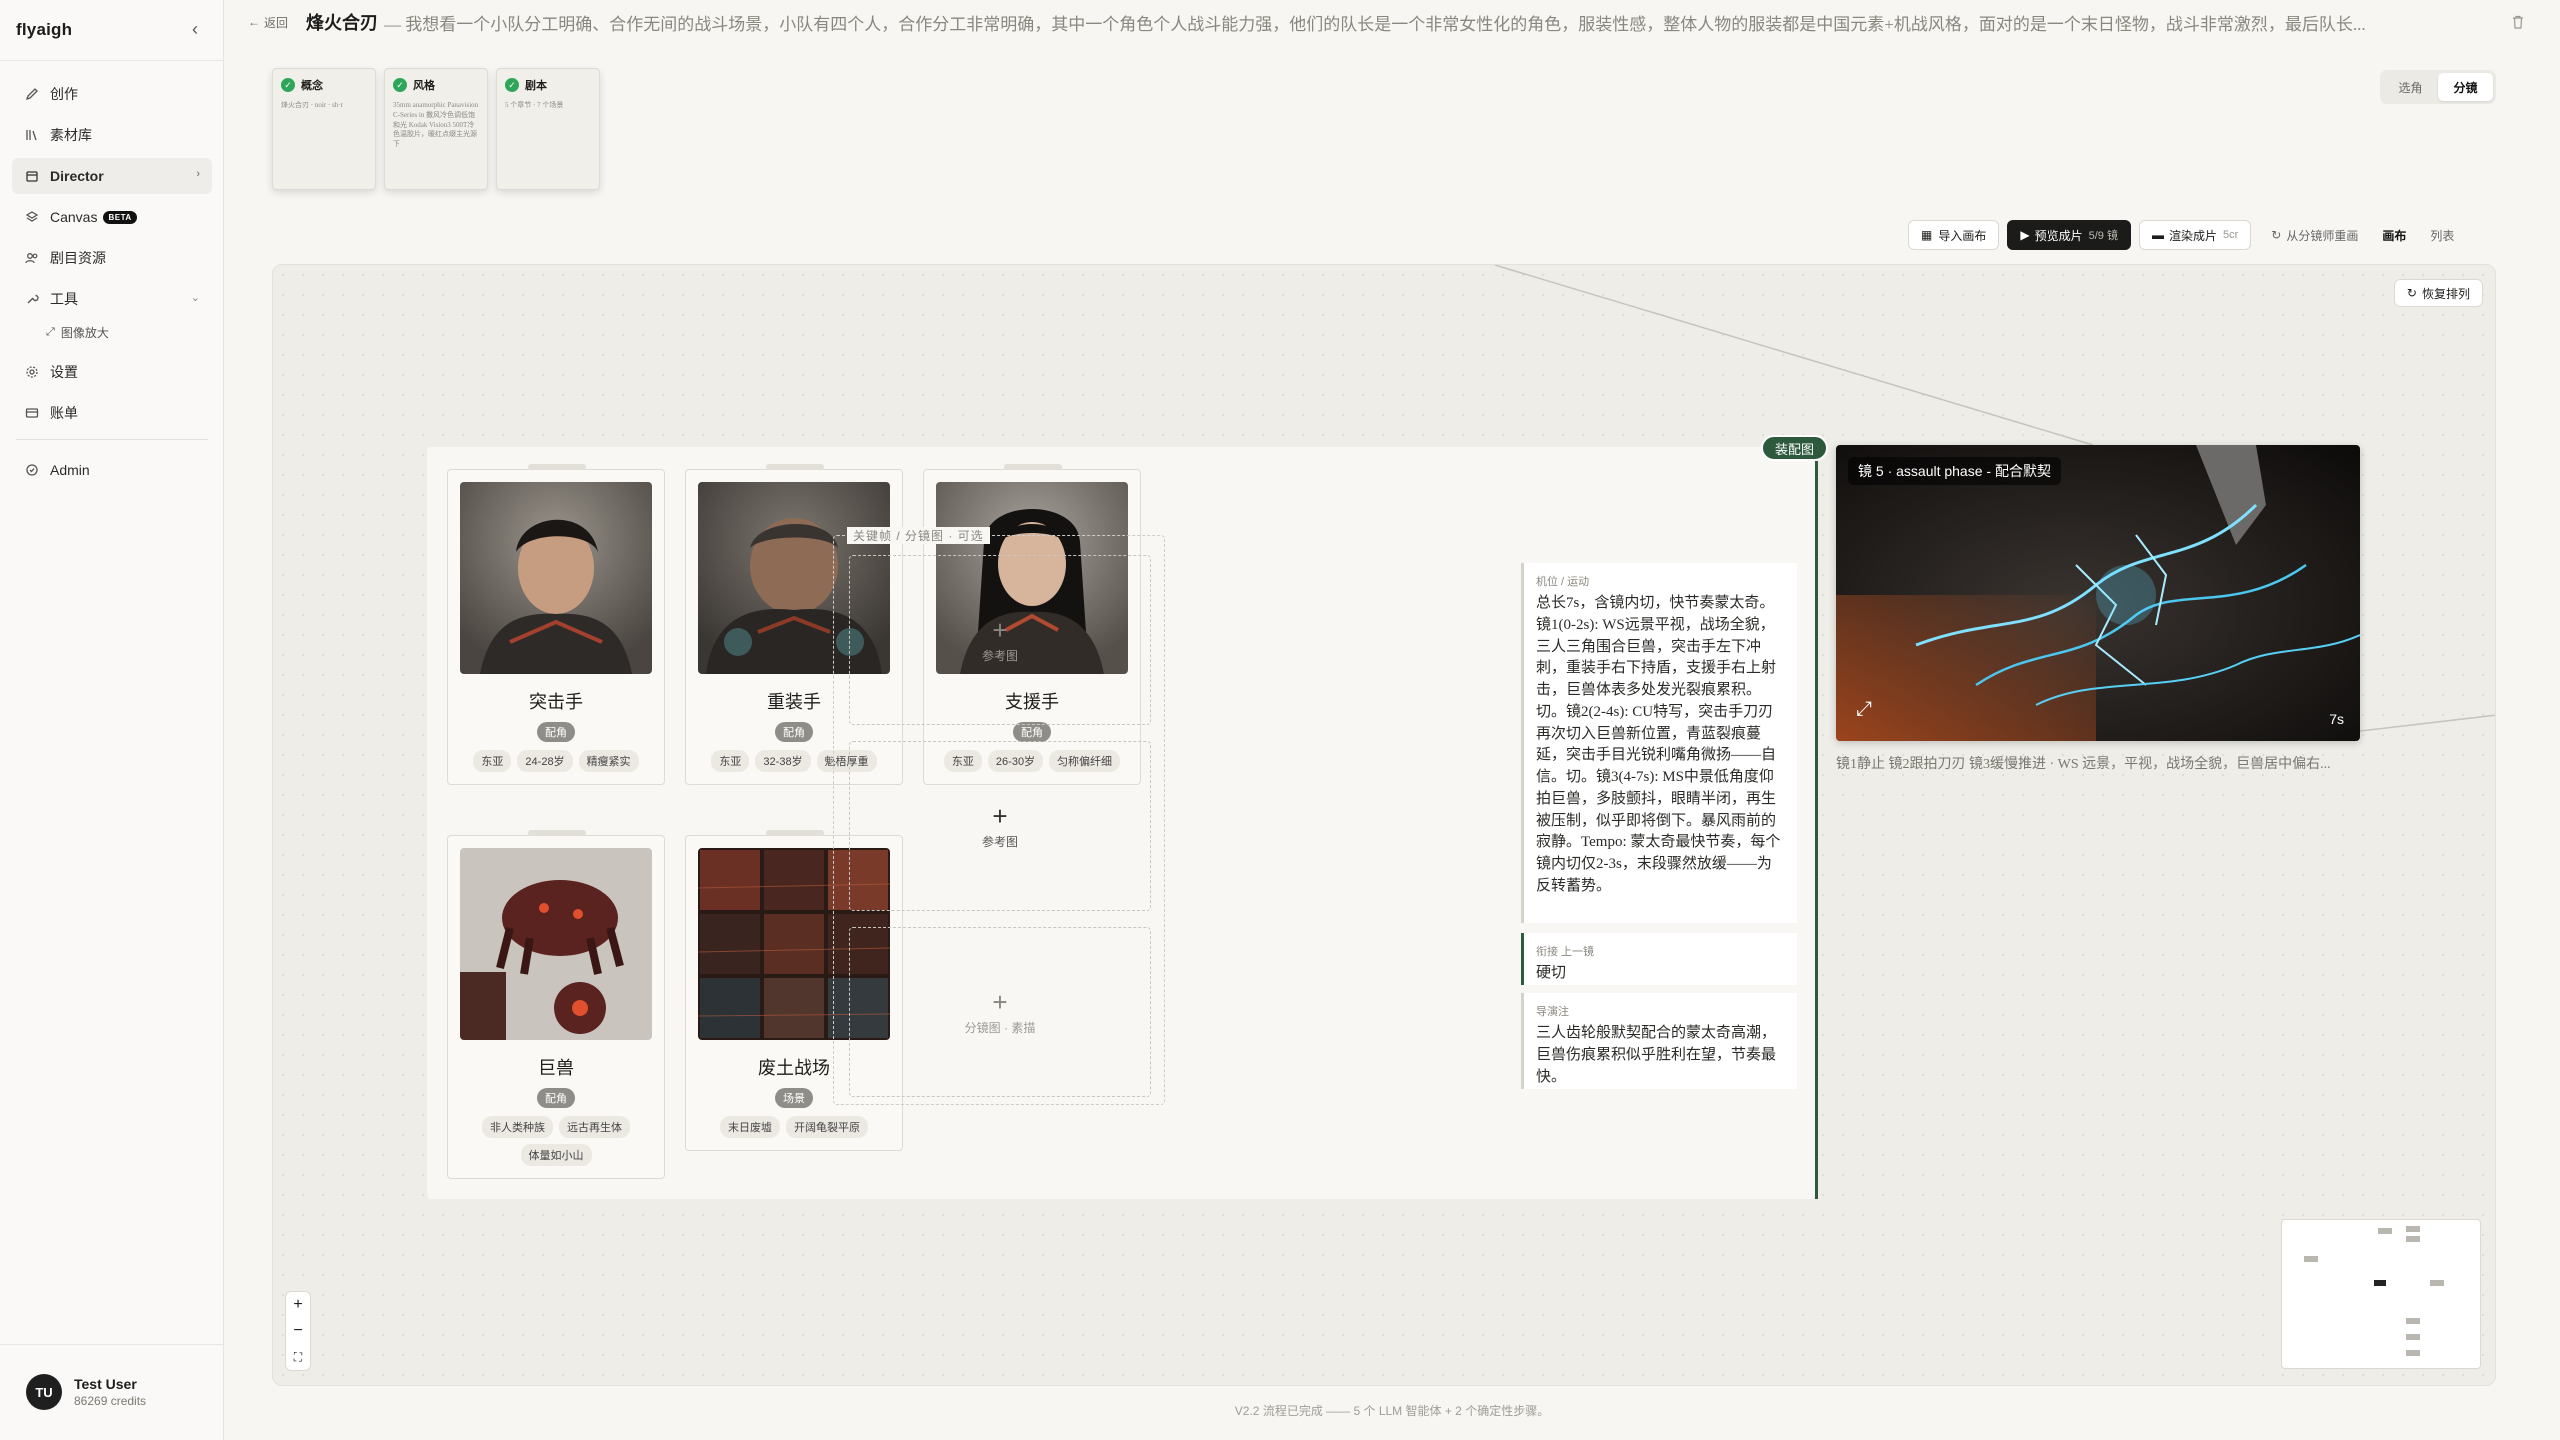 The width and height of the screenshot is (2560, 1440). Describe the element at coordinates (112, 135) in the screenshot. I see `sidebar-item-library: 素材库` at that location.